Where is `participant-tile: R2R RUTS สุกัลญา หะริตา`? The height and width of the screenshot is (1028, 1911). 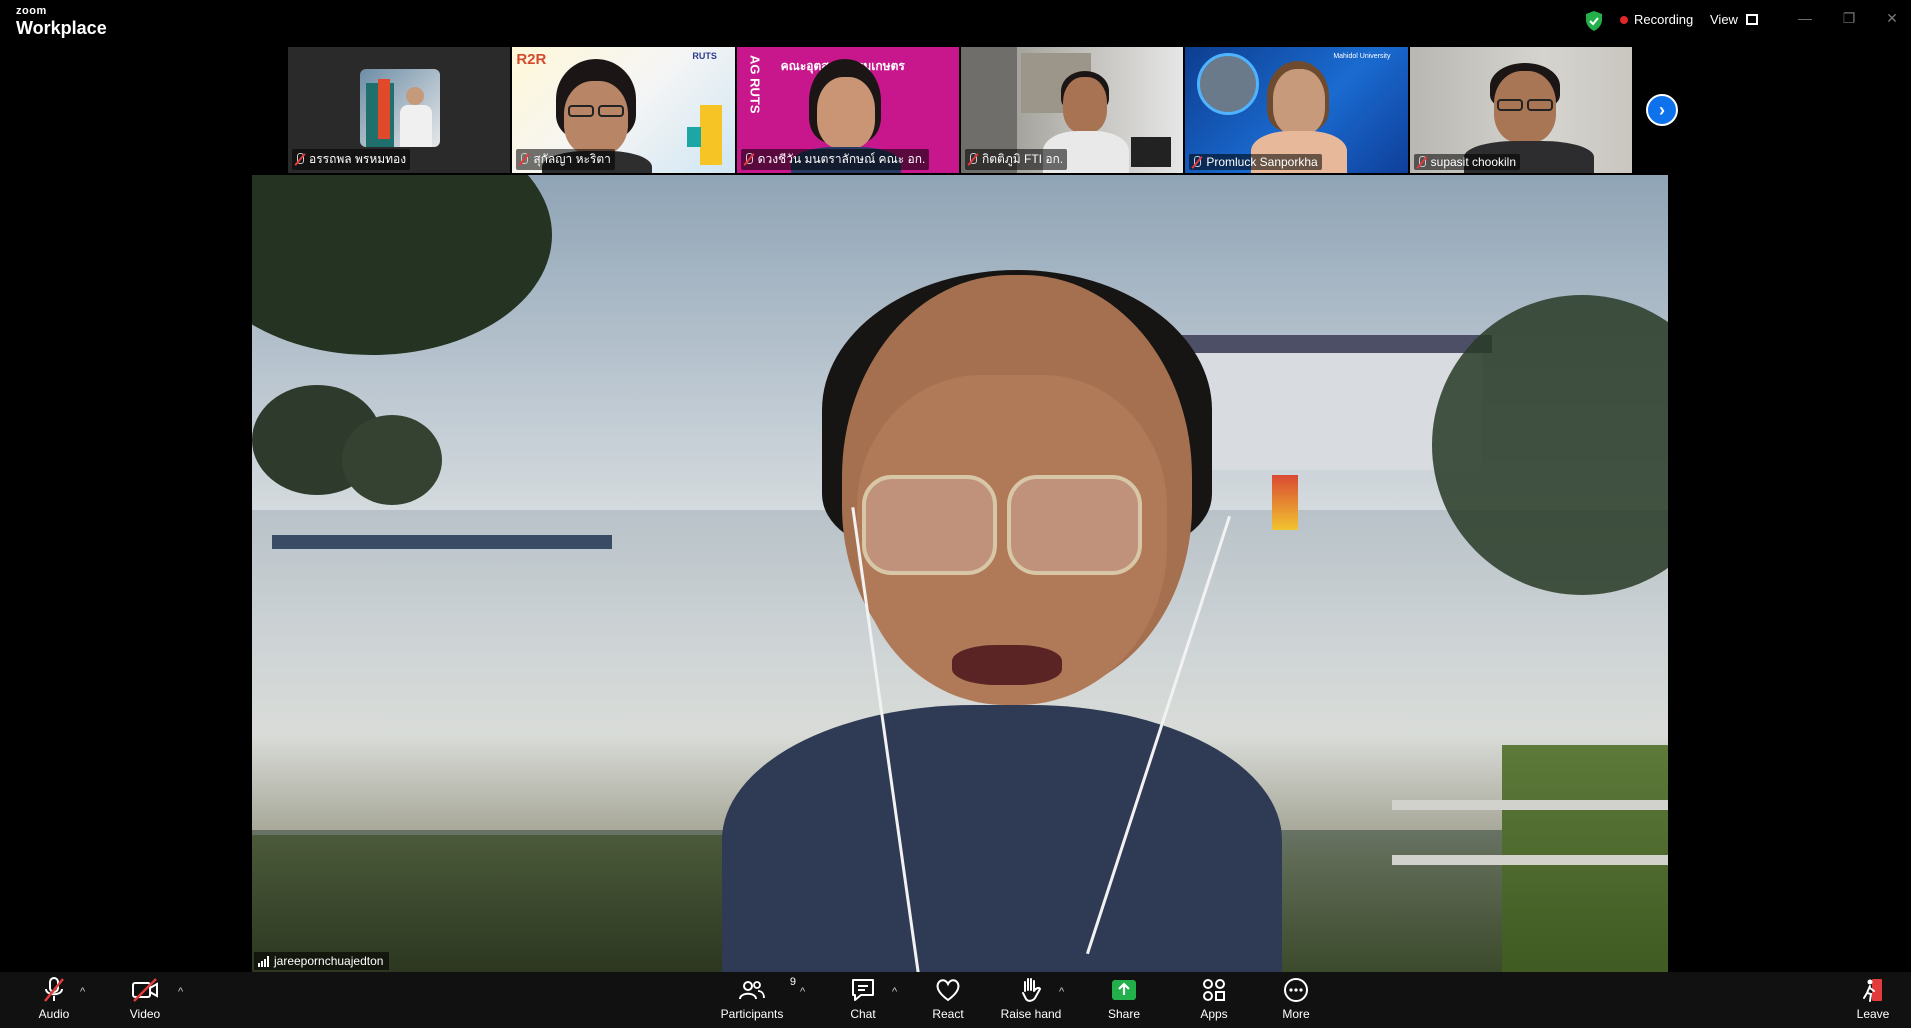
participant-tile: R2R RUTS สุกัลญา หะริตา is located at coordinates (623, 110).